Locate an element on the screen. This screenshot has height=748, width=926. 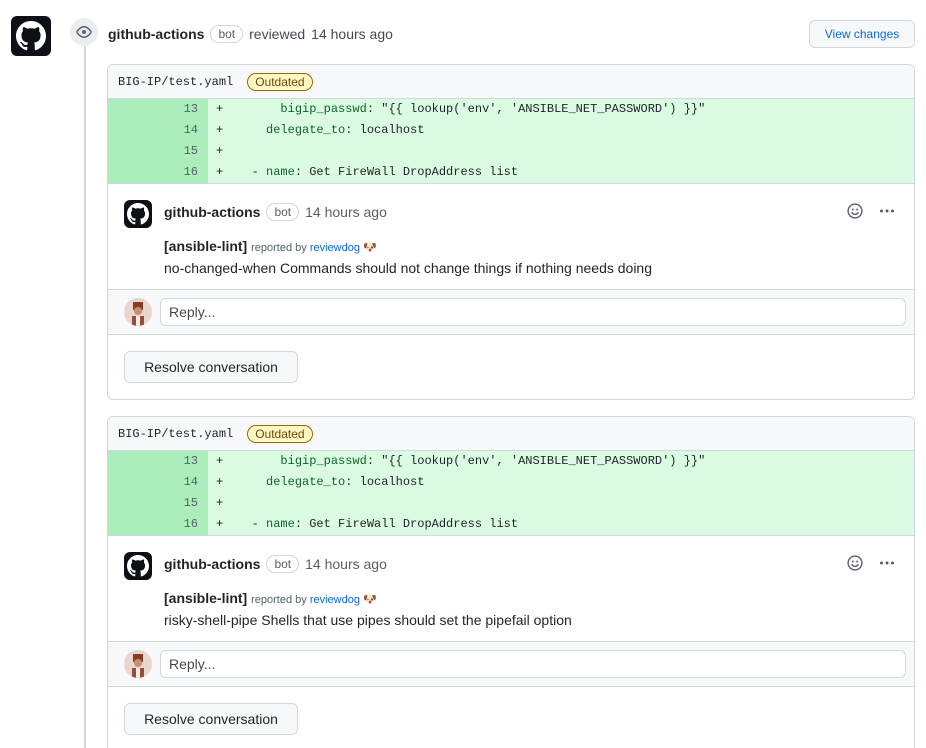
github-actions-avatar is located at coordinates (31, 36).